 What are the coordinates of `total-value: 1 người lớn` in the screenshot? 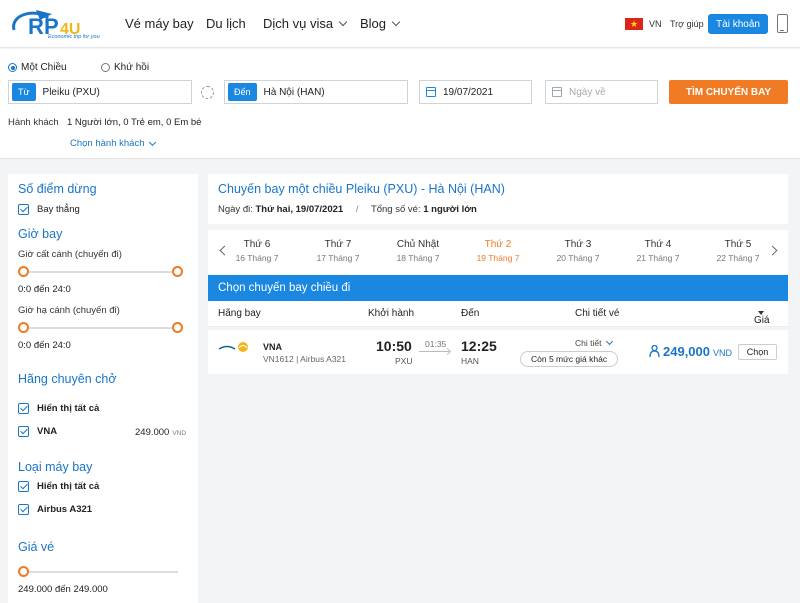 It's located at (450, 209).